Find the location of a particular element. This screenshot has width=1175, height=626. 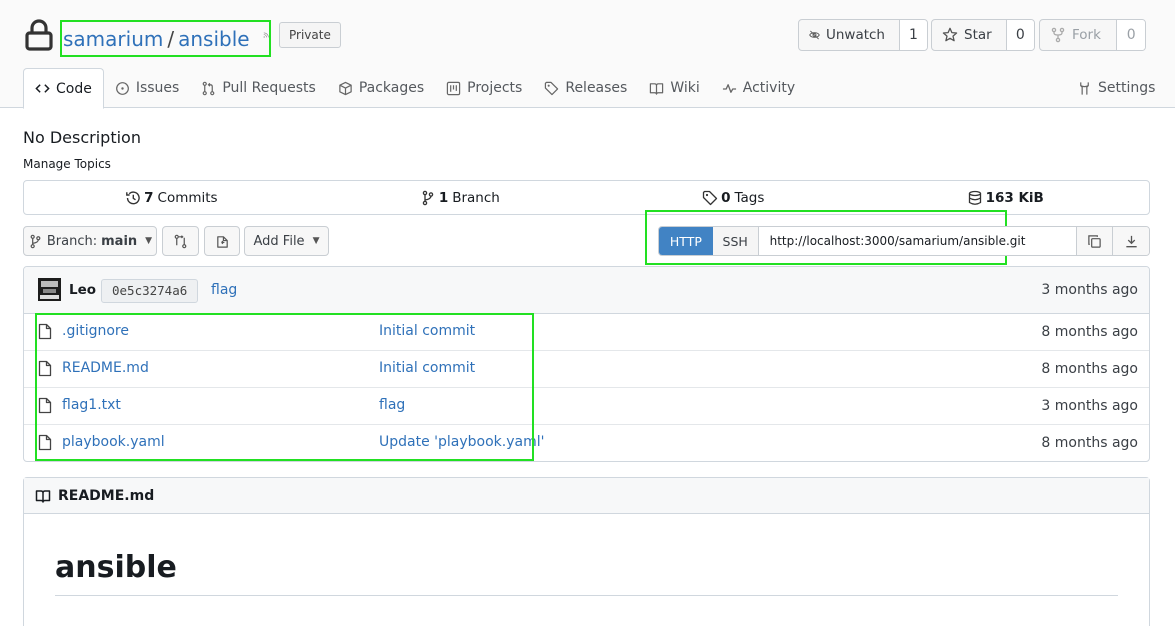

star-icon is located at coordinates (950, 34).